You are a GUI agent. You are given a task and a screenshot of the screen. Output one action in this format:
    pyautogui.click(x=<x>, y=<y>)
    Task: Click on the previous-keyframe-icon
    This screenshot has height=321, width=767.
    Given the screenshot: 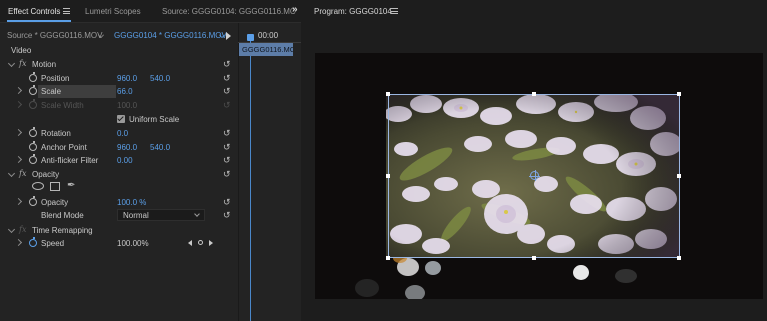 What is the action you would take?
    pyautogui.click(x=190, y=243)
    